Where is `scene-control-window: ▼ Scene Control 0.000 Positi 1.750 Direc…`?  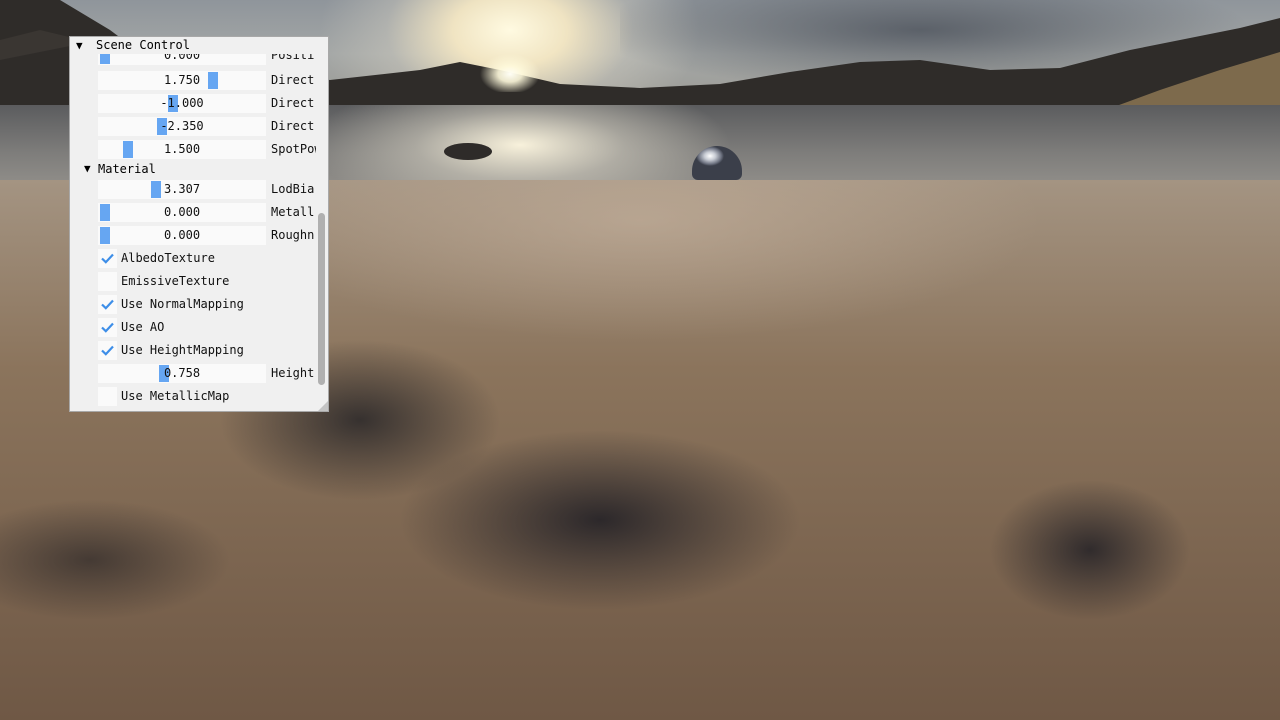 scene-control-window: ▼ Scene Control 0.000 Positi 1.750 Direc… is located at coordinates (199, 224).